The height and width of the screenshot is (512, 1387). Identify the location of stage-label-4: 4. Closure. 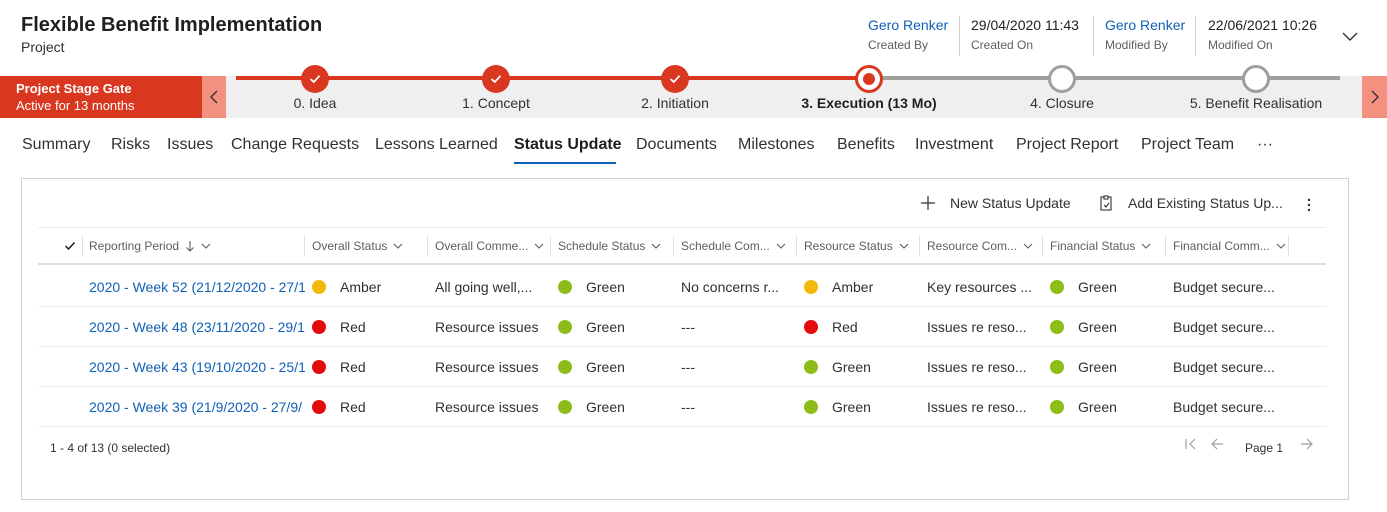
(1062, 103).